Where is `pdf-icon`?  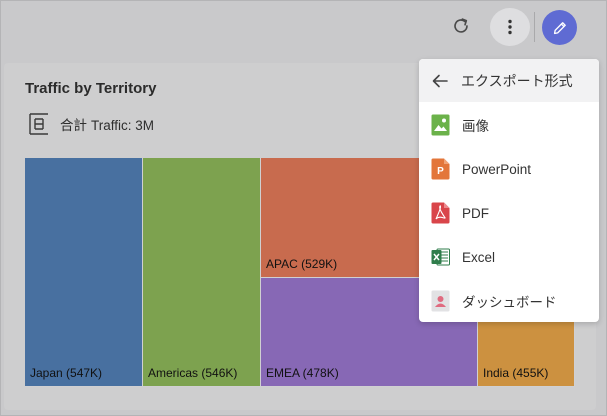 pdf-icon is located at coordinates (440, 213).